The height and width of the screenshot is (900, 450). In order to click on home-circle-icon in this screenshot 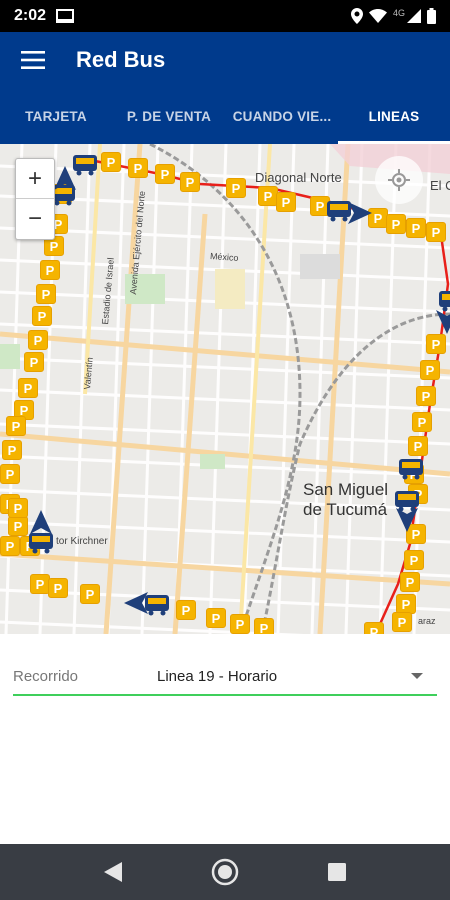, I will do `click(225, 872)`.